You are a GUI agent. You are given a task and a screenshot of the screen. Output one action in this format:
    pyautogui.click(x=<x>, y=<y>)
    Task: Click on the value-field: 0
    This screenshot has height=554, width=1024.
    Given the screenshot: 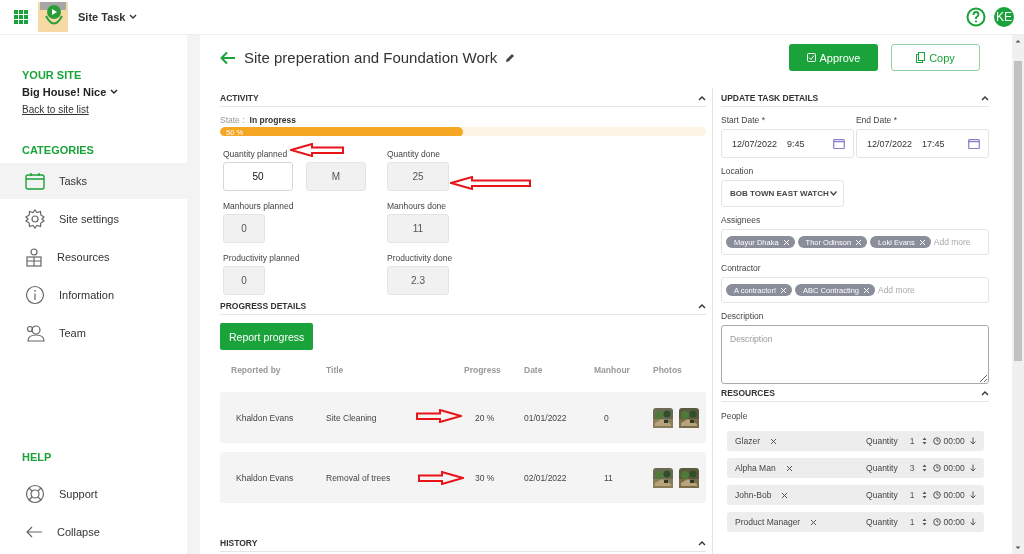 What is the action you would take?
    pyautogui.click(x=244, y=280)
    